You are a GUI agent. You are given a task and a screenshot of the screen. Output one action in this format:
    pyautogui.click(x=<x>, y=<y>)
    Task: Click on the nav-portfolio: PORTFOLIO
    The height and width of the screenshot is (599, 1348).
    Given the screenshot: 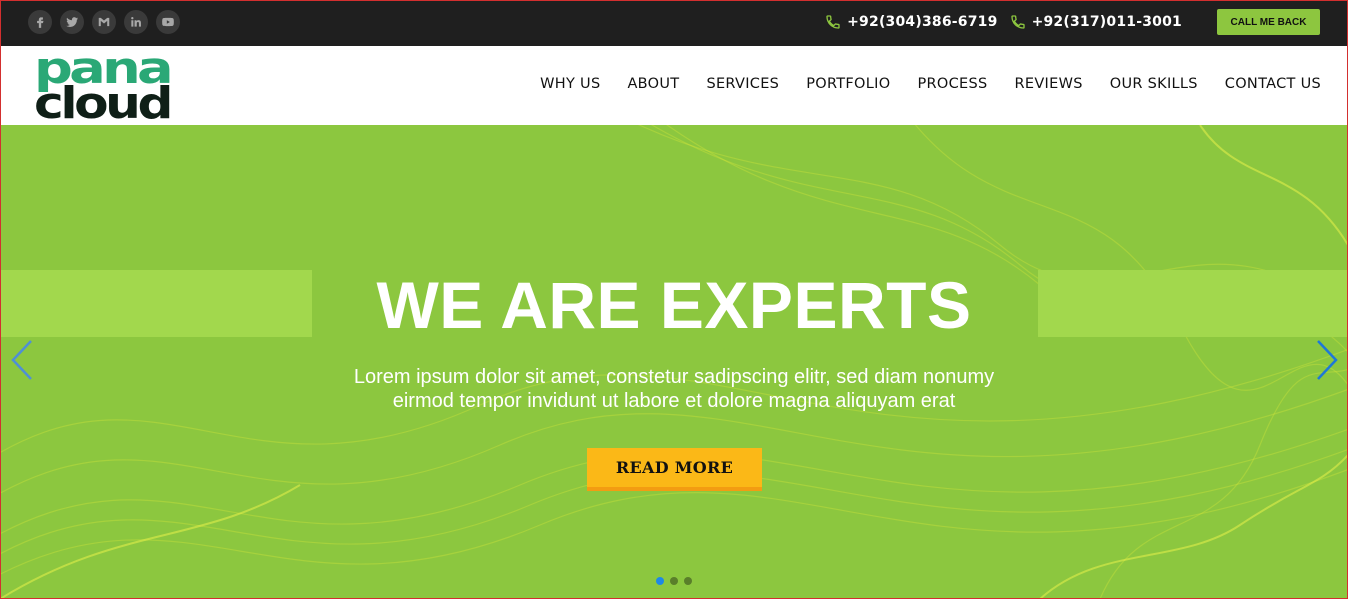 What is the action you would take?
    pyautogui.click(x=848, y=84)
    